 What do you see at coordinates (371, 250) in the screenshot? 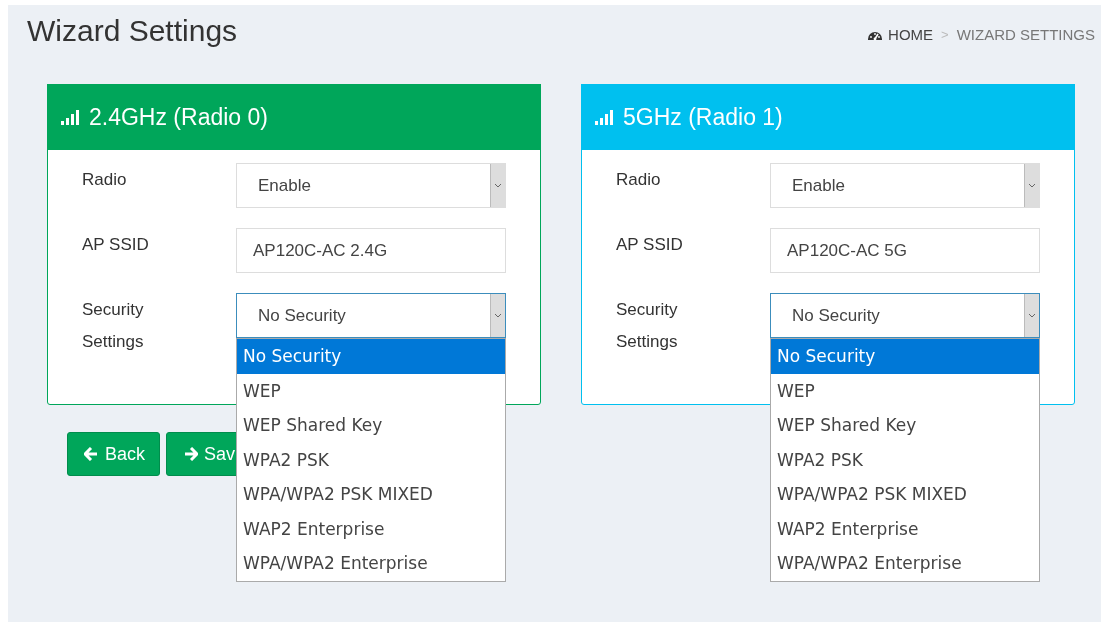
I see `input-field: AP120C-AC 2.4G` at bounding box center [371, 250].